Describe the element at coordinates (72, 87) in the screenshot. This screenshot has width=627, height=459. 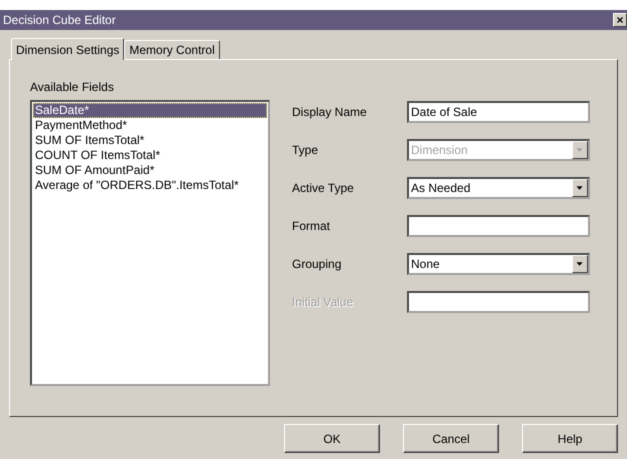
I see `list-caption: Available Fields` at that location.